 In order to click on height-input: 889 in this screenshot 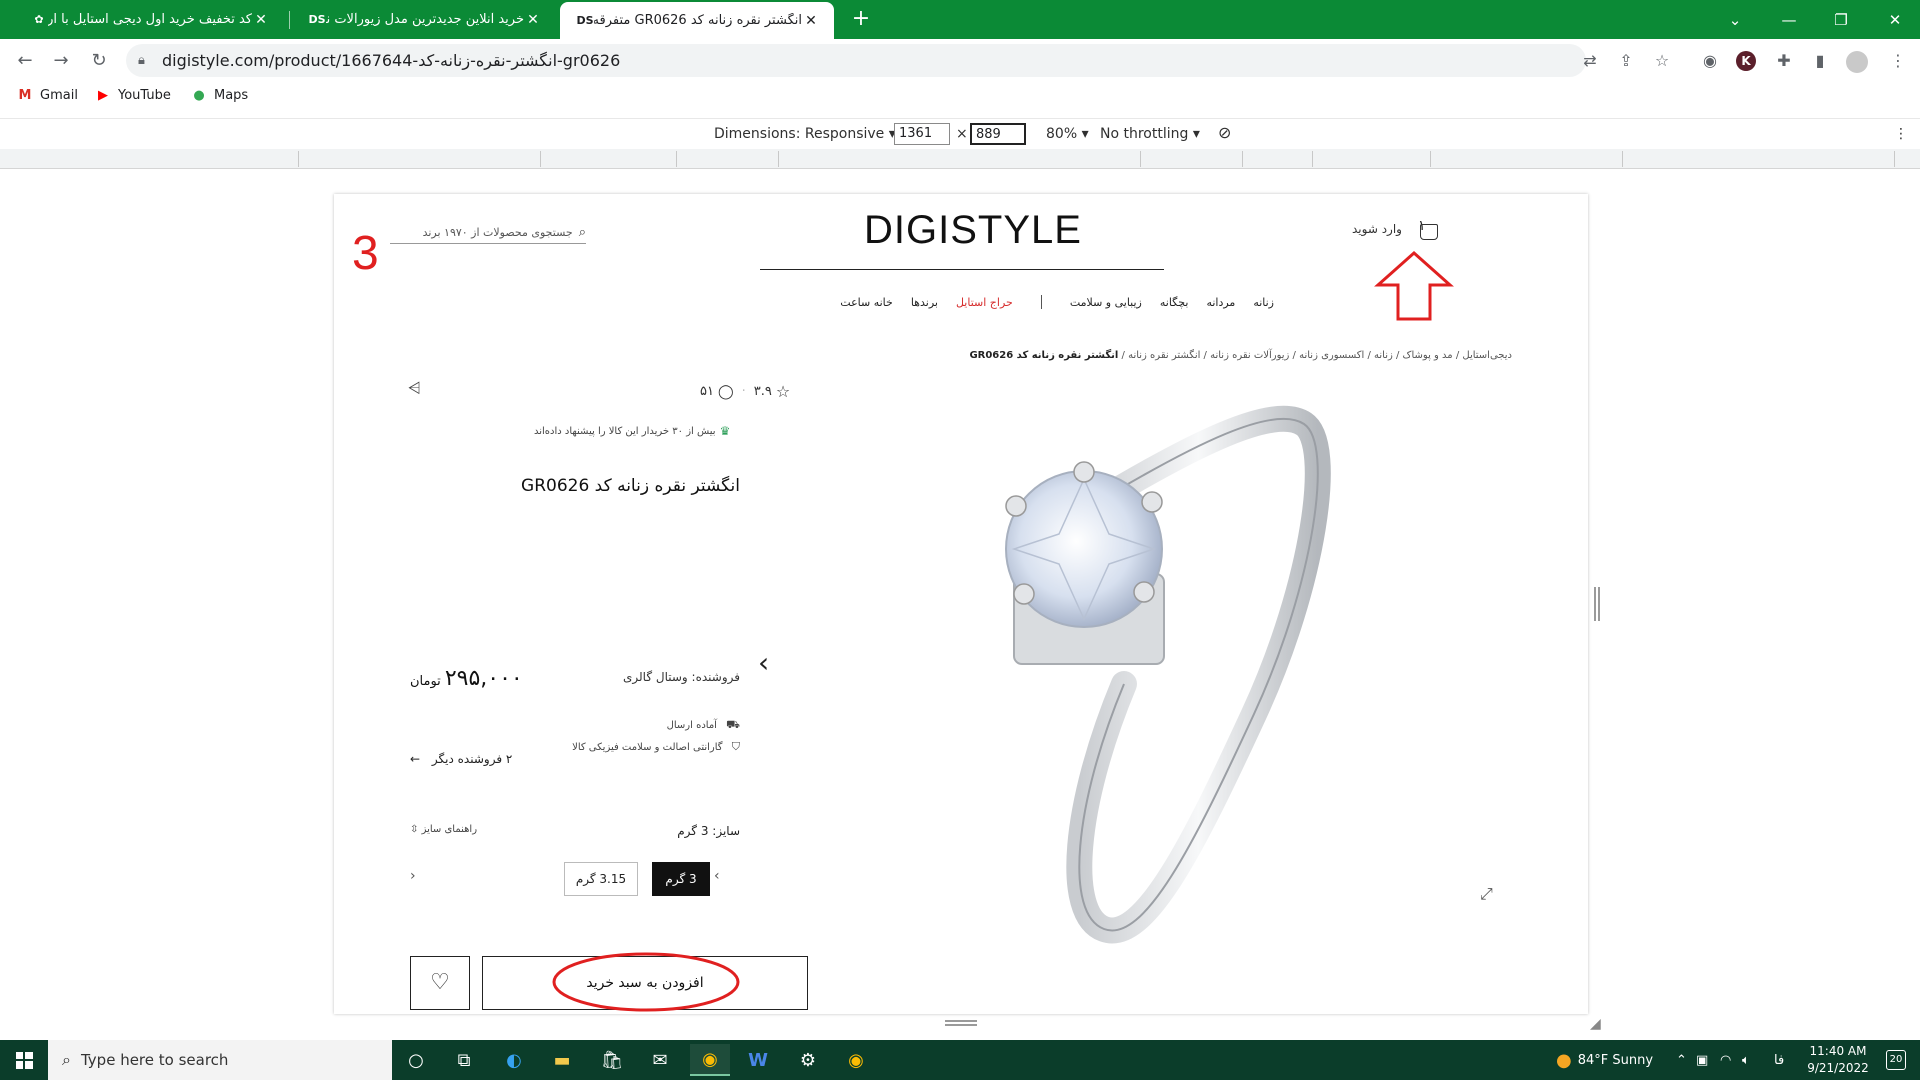, I will do `click(998, 134)`.